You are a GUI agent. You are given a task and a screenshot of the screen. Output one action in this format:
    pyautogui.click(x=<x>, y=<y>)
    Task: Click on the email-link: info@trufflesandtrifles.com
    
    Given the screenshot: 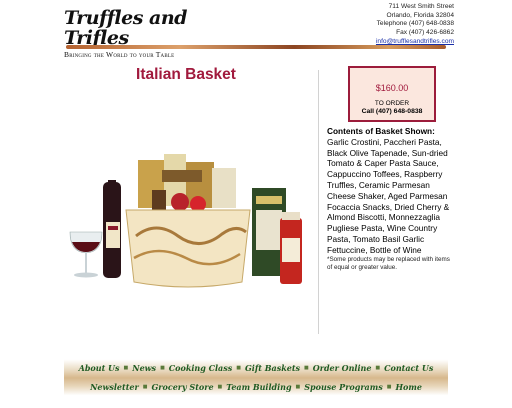 What is the action you would take?
    pyautogui.click(x=415, y=41)
    